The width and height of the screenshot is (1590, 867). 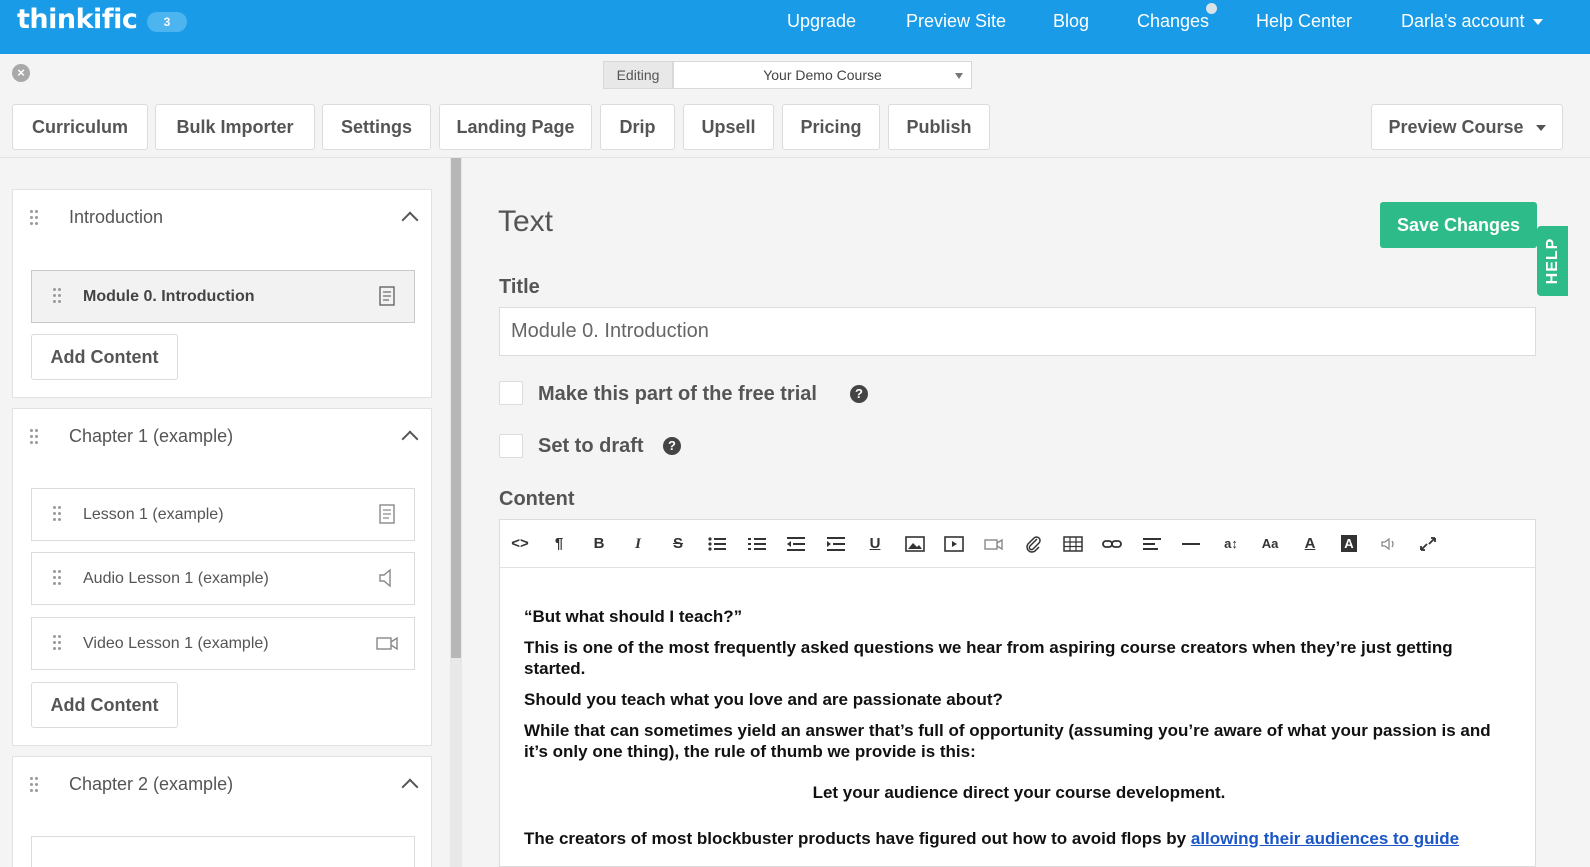 I want to click on indent-icon, so click(x=836, y=544).